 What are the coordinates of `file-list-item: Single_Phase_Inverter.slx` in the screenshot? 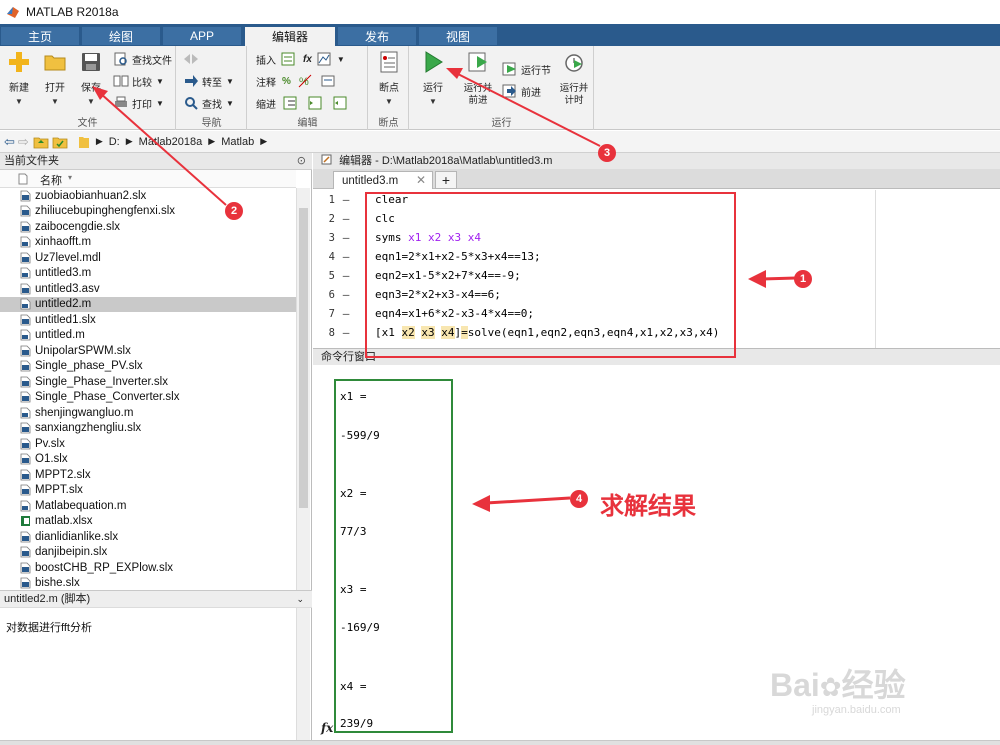 It's located at (148, 382).